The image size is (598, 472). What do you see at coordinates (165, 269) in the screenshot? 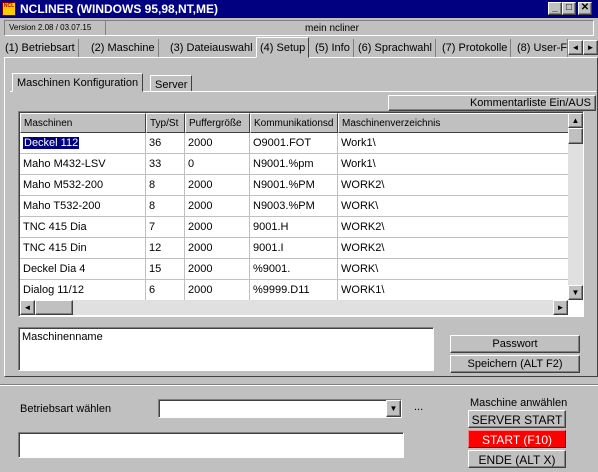
I see `cell-typ: 15` at bounding box center [165, 269].